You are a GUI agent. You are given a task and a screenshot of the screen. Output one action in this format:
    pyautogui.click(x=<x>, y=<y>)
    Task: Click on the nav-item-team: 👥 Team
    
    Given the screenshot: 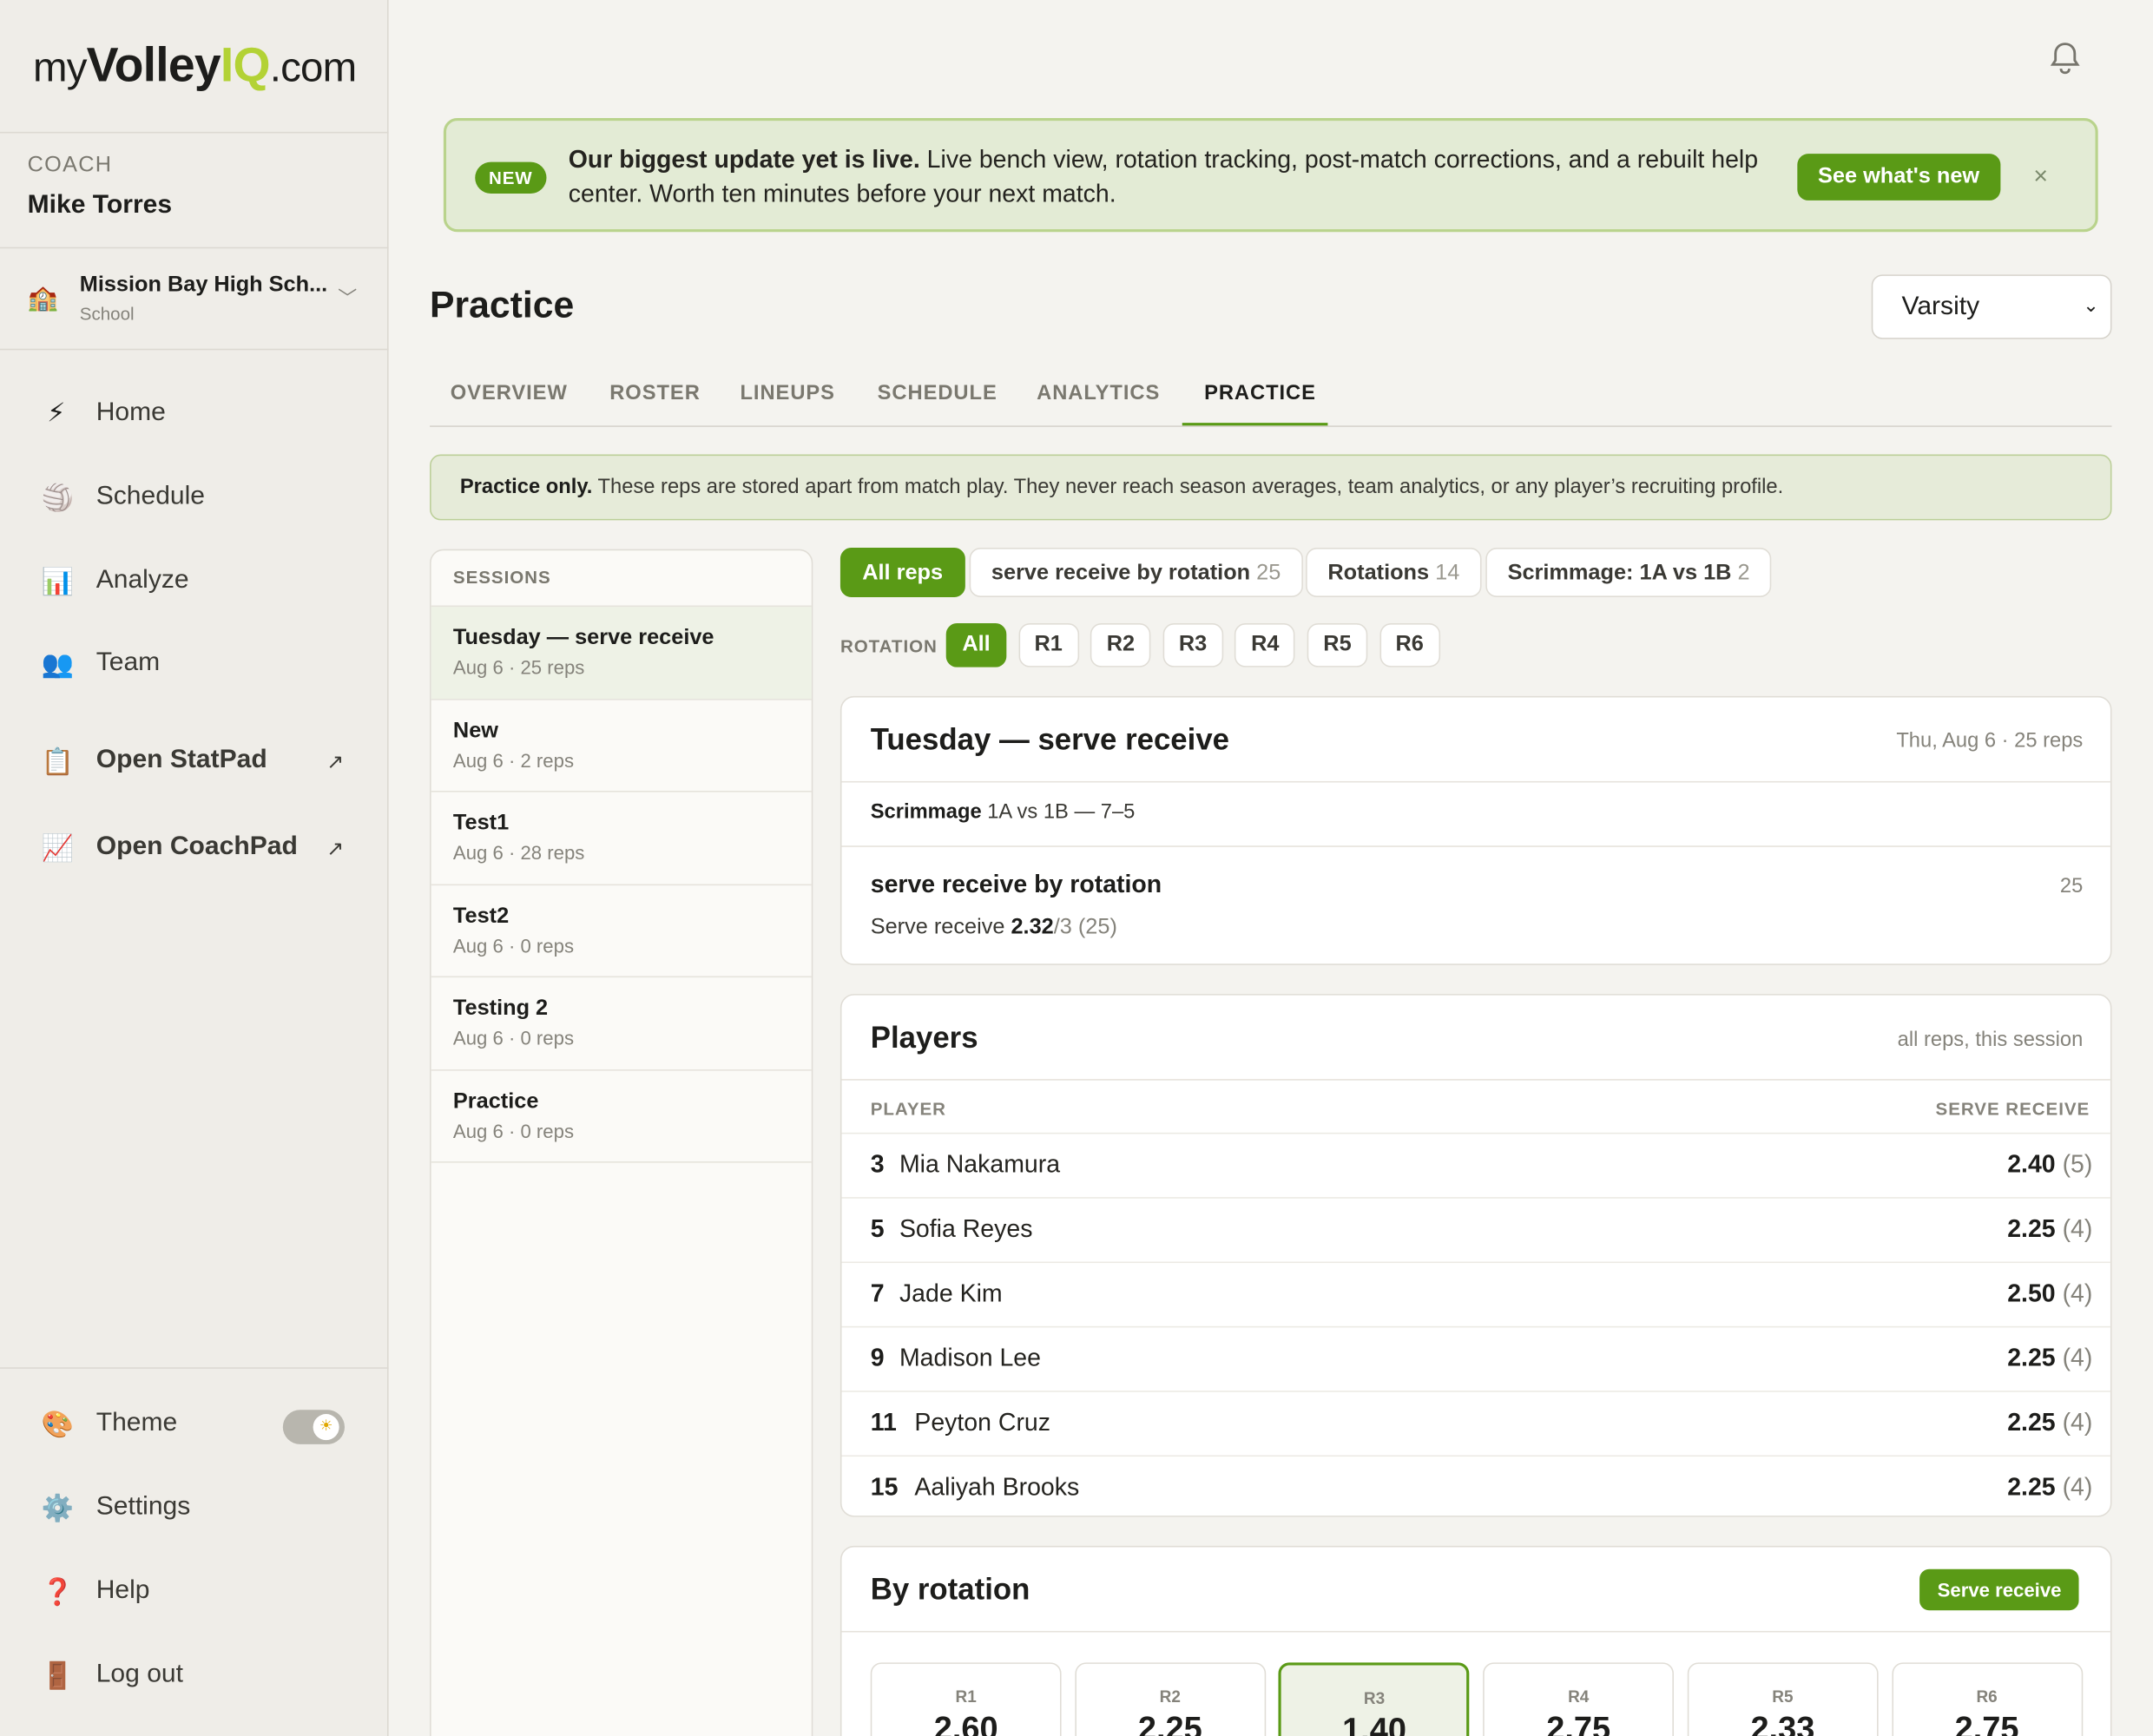 What is the action you would take?
    pyautogui.click(x=194, y=666)
    